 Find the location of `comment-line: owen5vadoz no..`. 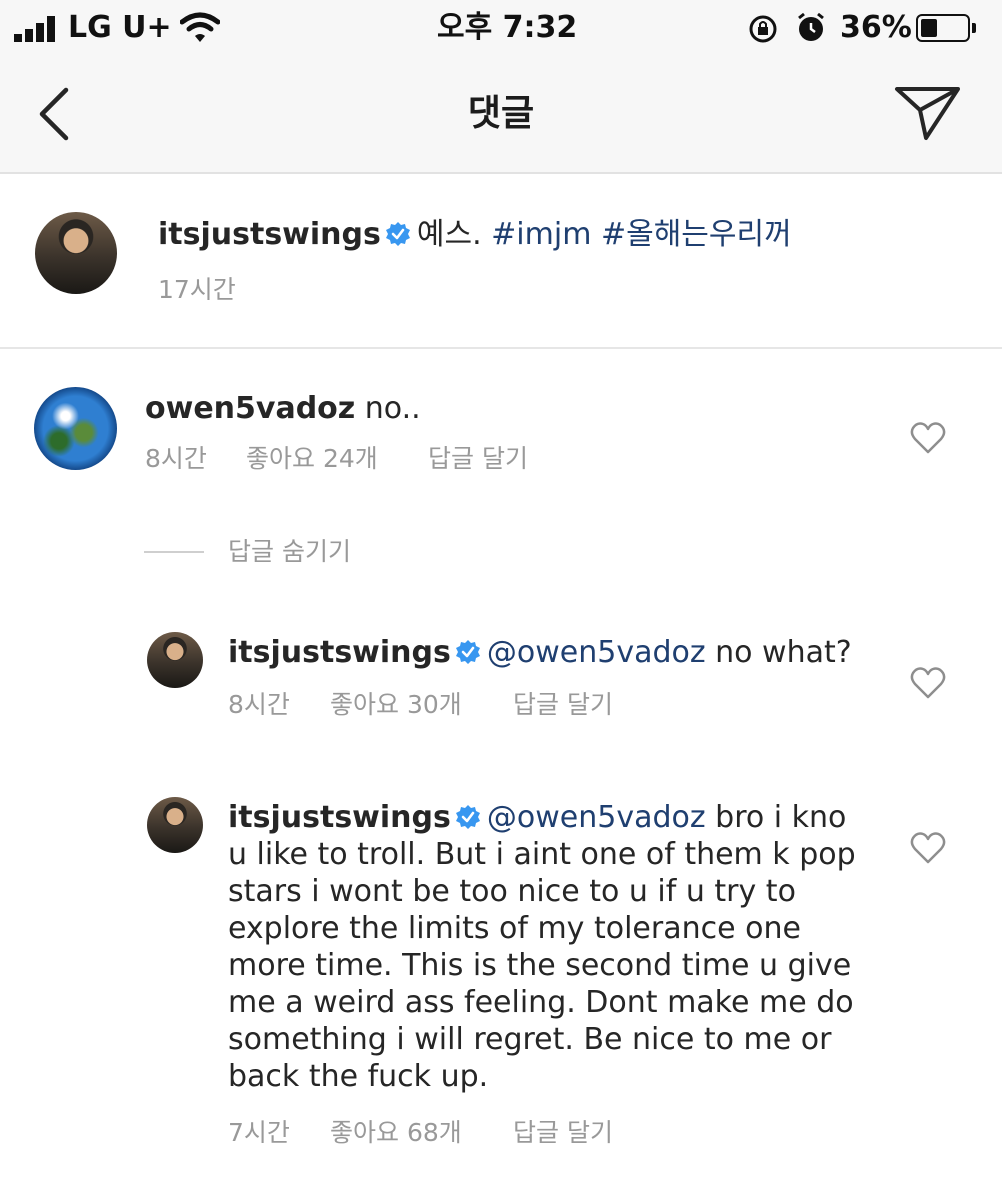

comment-line: owen5vadoz no.. is located at coordinates (283, 408).